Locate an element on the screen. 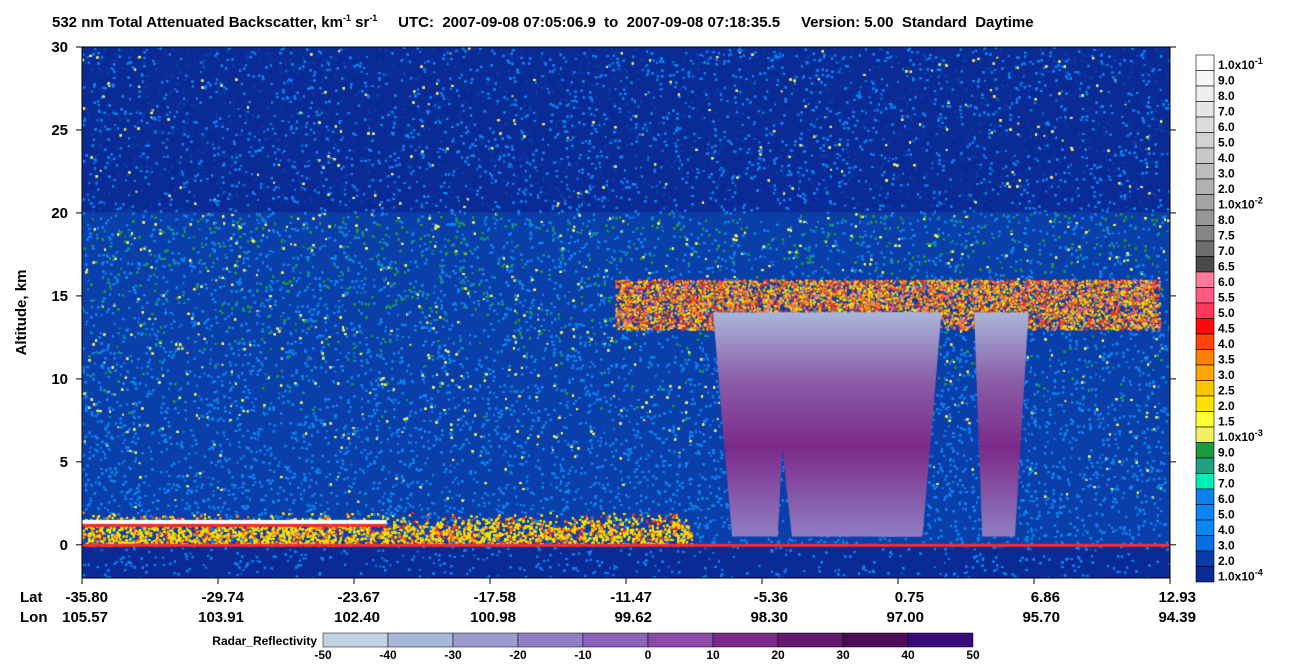  reflectivity-tick-label: -50 is located at coordinates (323, 655).